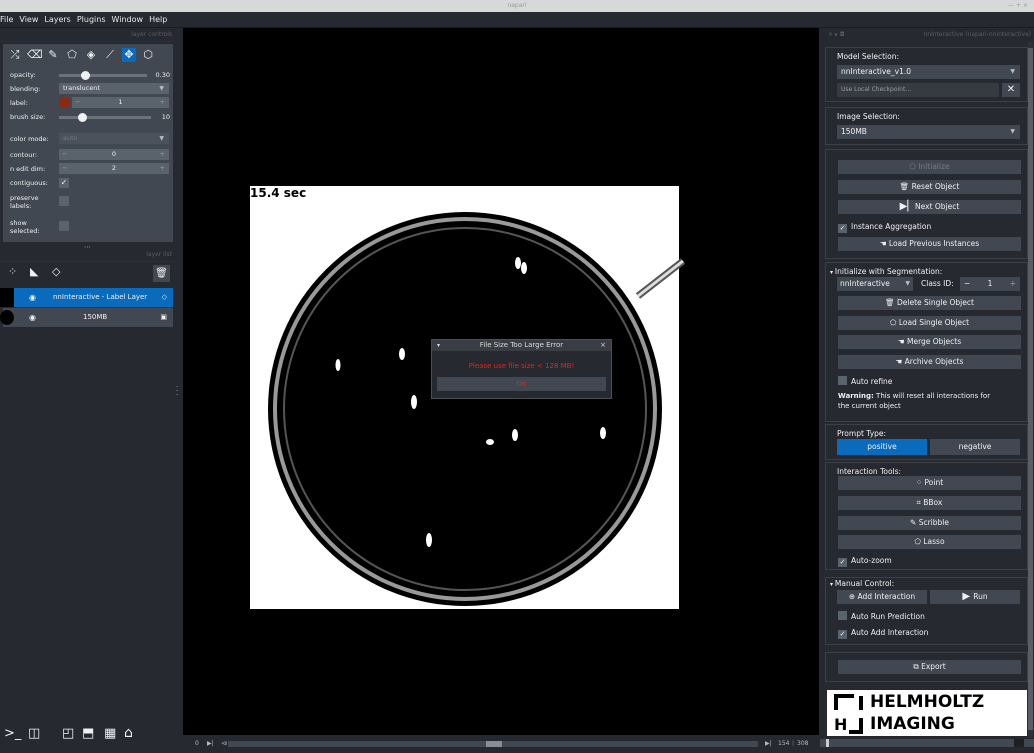 Image resolution: width=1034 pixels, height=753 pixels. Describe the element at coordinates (15, 55) in the screenshot. I see `shuffle-icon: ⤮` at that location.